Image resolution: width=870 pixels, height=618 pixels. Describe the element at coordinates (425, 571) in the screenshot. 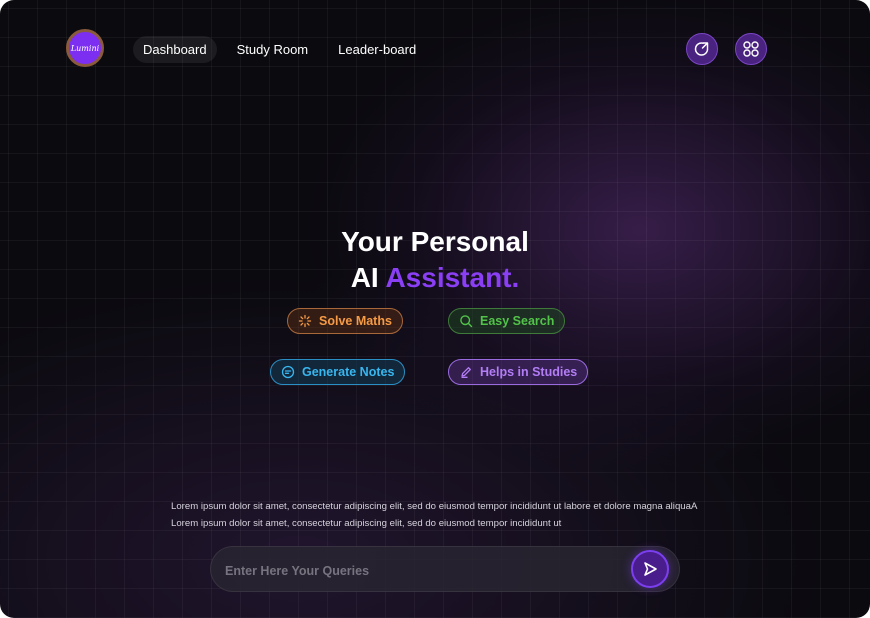

I see `query-input` at that location.